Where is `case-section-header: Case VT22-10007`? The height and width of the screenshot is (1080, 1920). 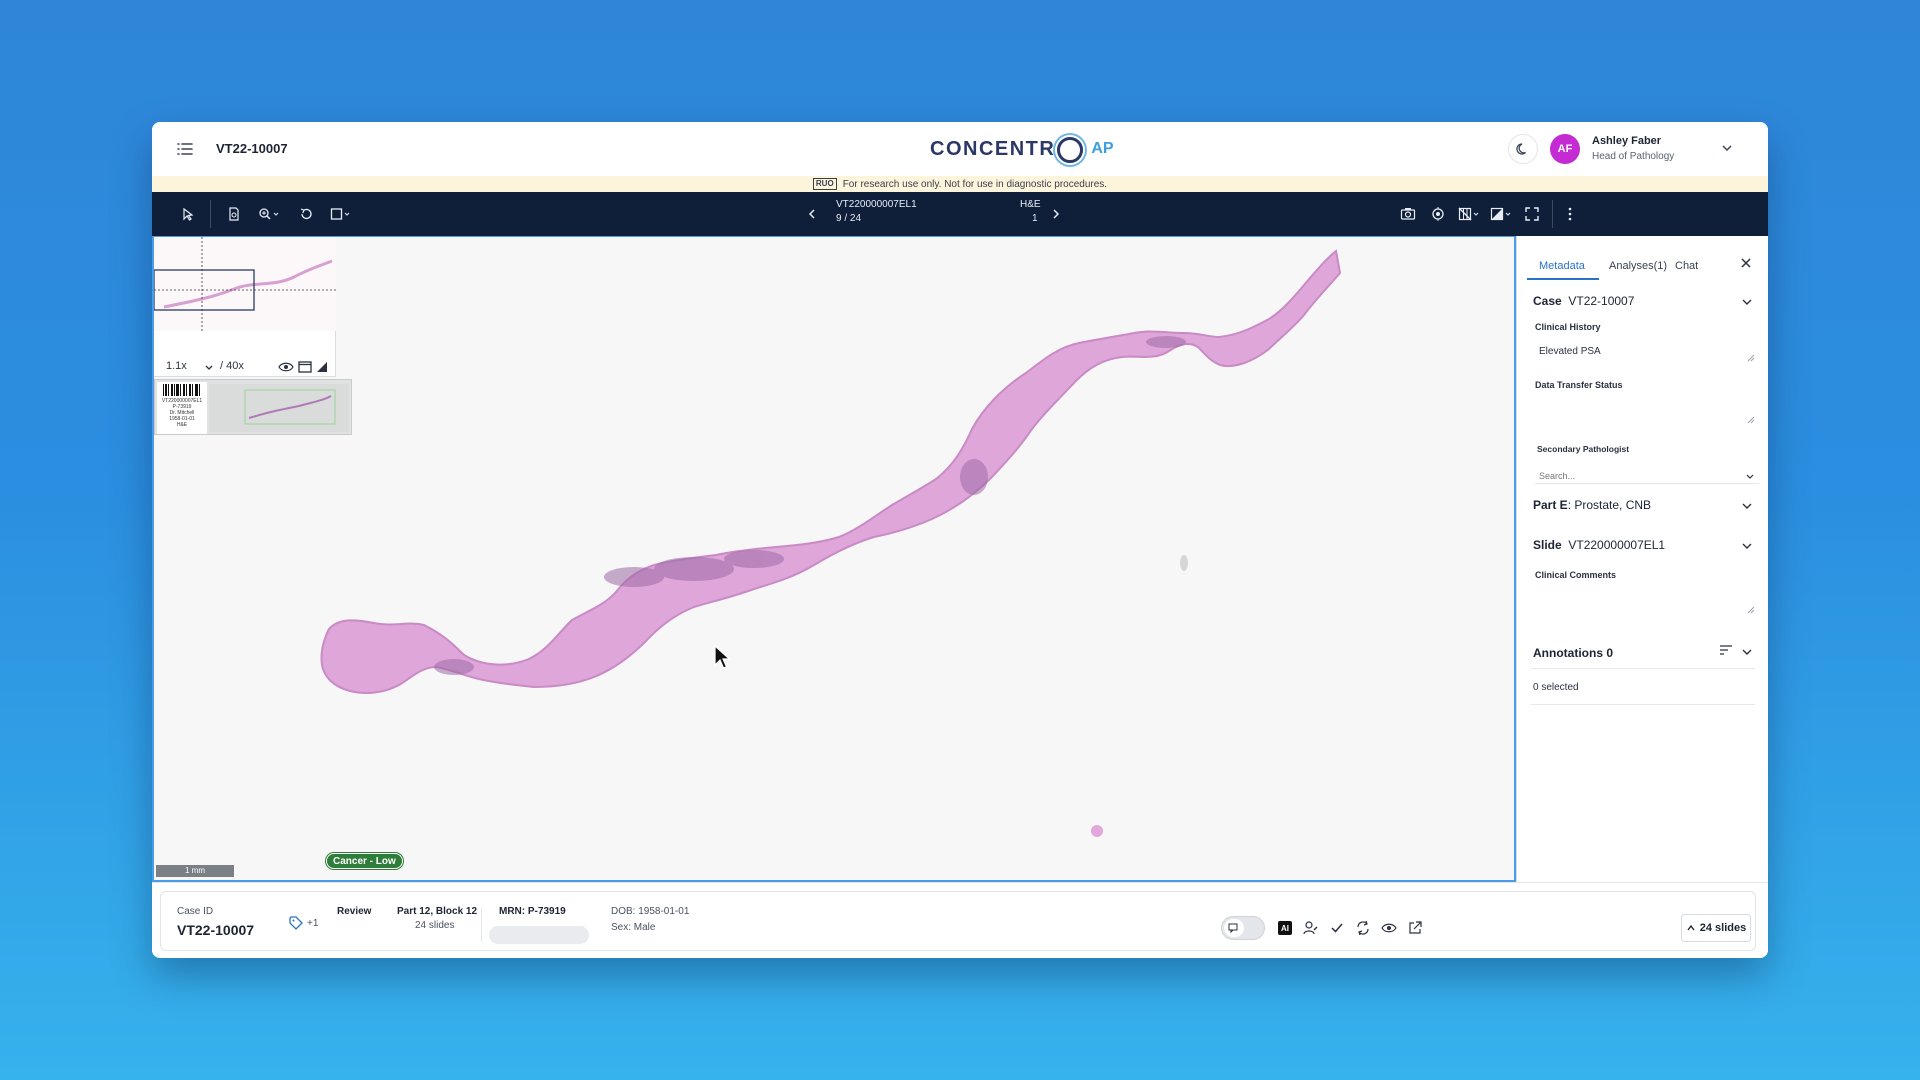
case-section-header: Case VT22-10007 is located at coordinates (1583, 301).